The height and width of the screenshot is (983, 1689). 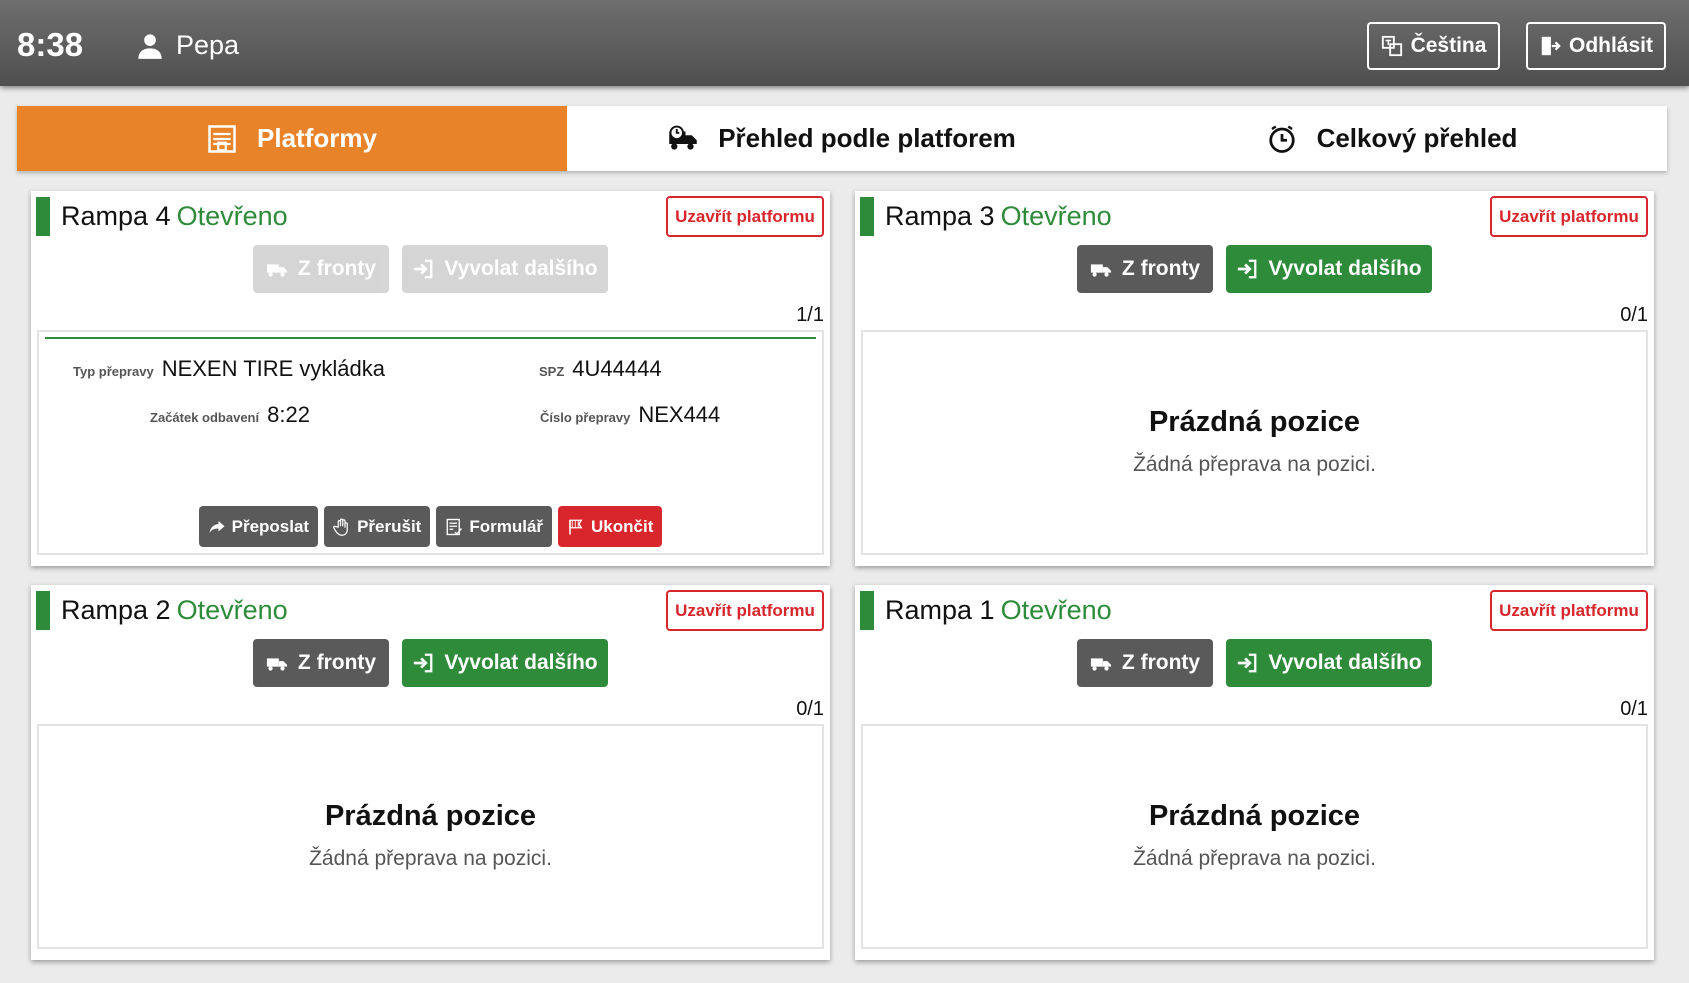 I want to click on field-label: Číslo přepravy, so click(x=585, y=417).